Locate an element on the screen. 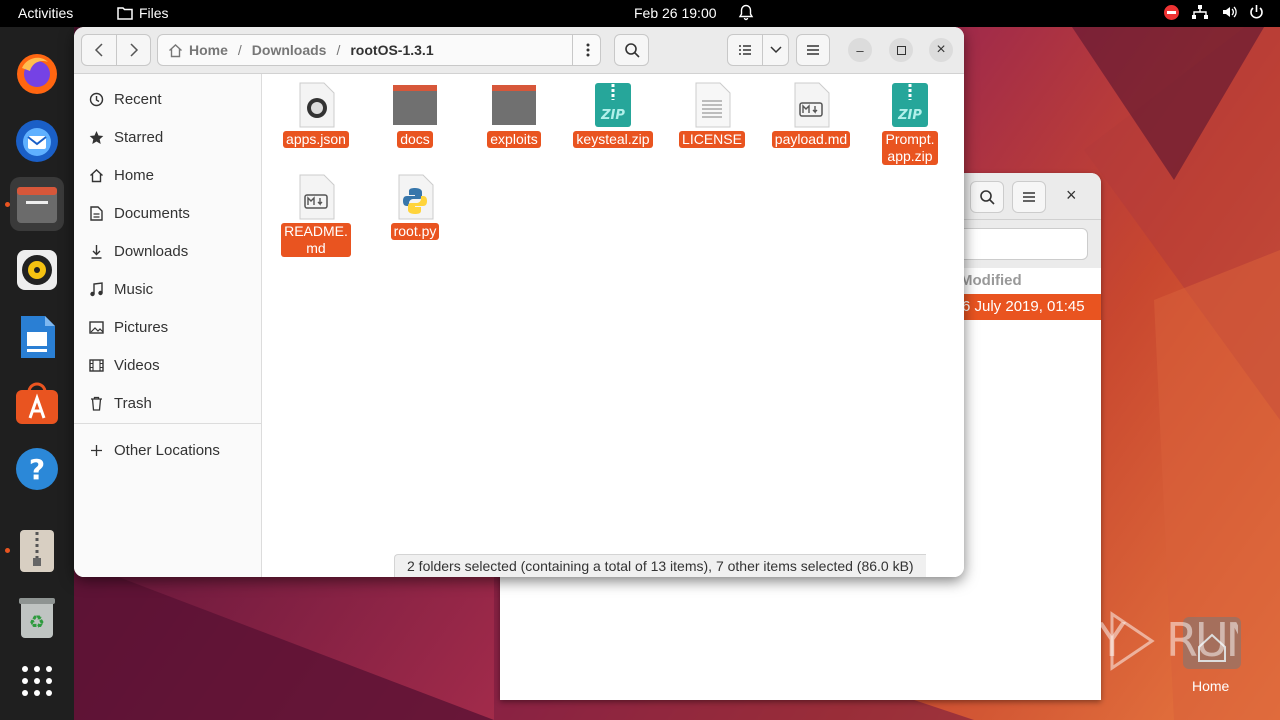  folder-item: exploits is located at coordinates (514, 114).